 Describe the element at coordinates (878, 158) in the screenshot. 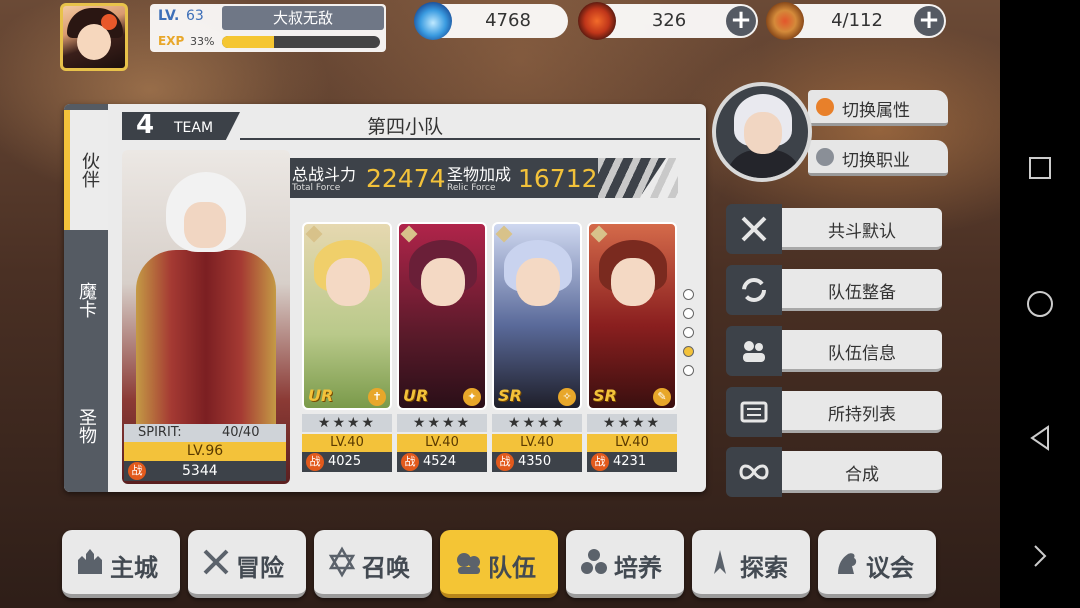

I see `switch-class-button: 切换职业` at that location.